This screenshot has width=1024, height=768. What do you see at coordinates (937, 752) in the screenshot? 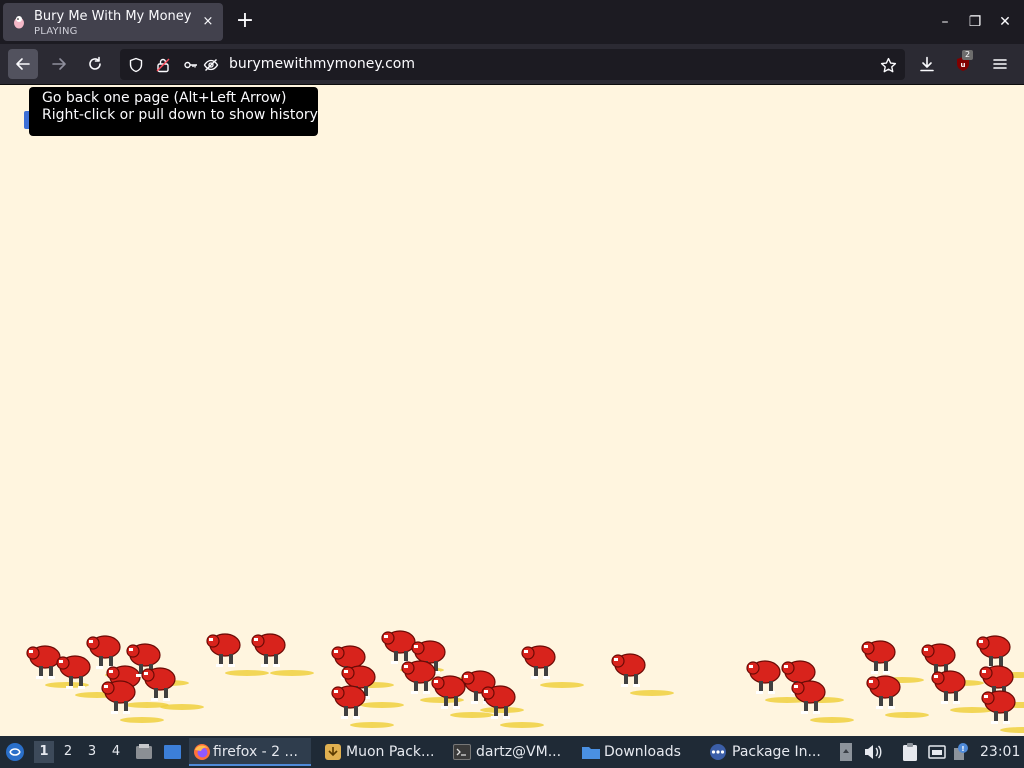
I see `network-icon` at bounding box center [937, 752].